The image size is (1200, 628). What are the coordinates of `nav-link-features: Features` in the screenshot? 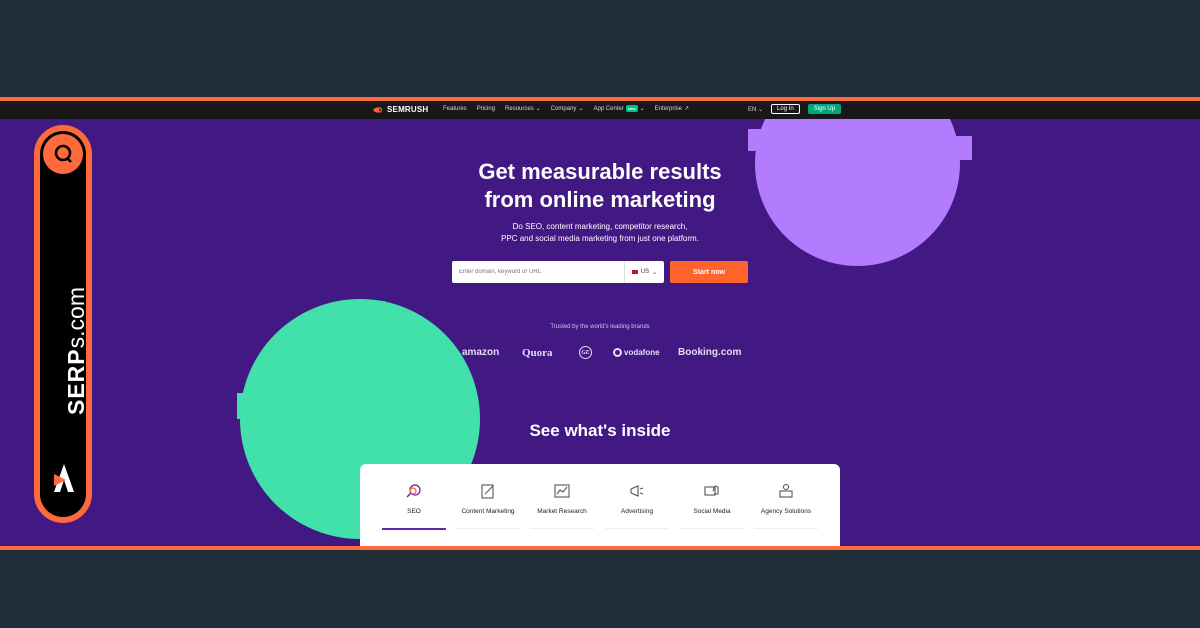 It's located at (455, 108).